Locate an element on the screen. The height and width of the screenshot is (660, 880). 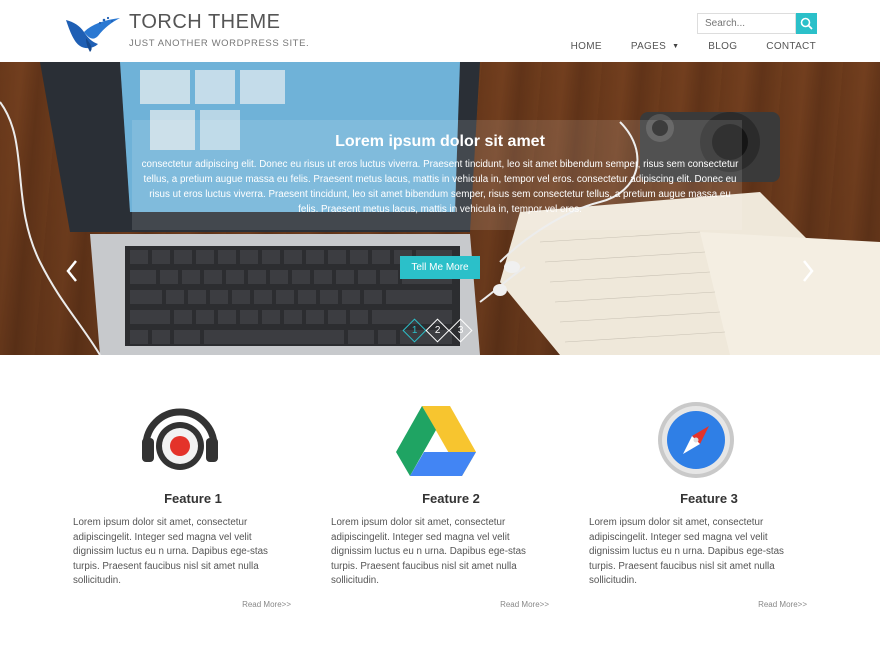
feature-1-icon-wrap is located at coordinates (180, 440).